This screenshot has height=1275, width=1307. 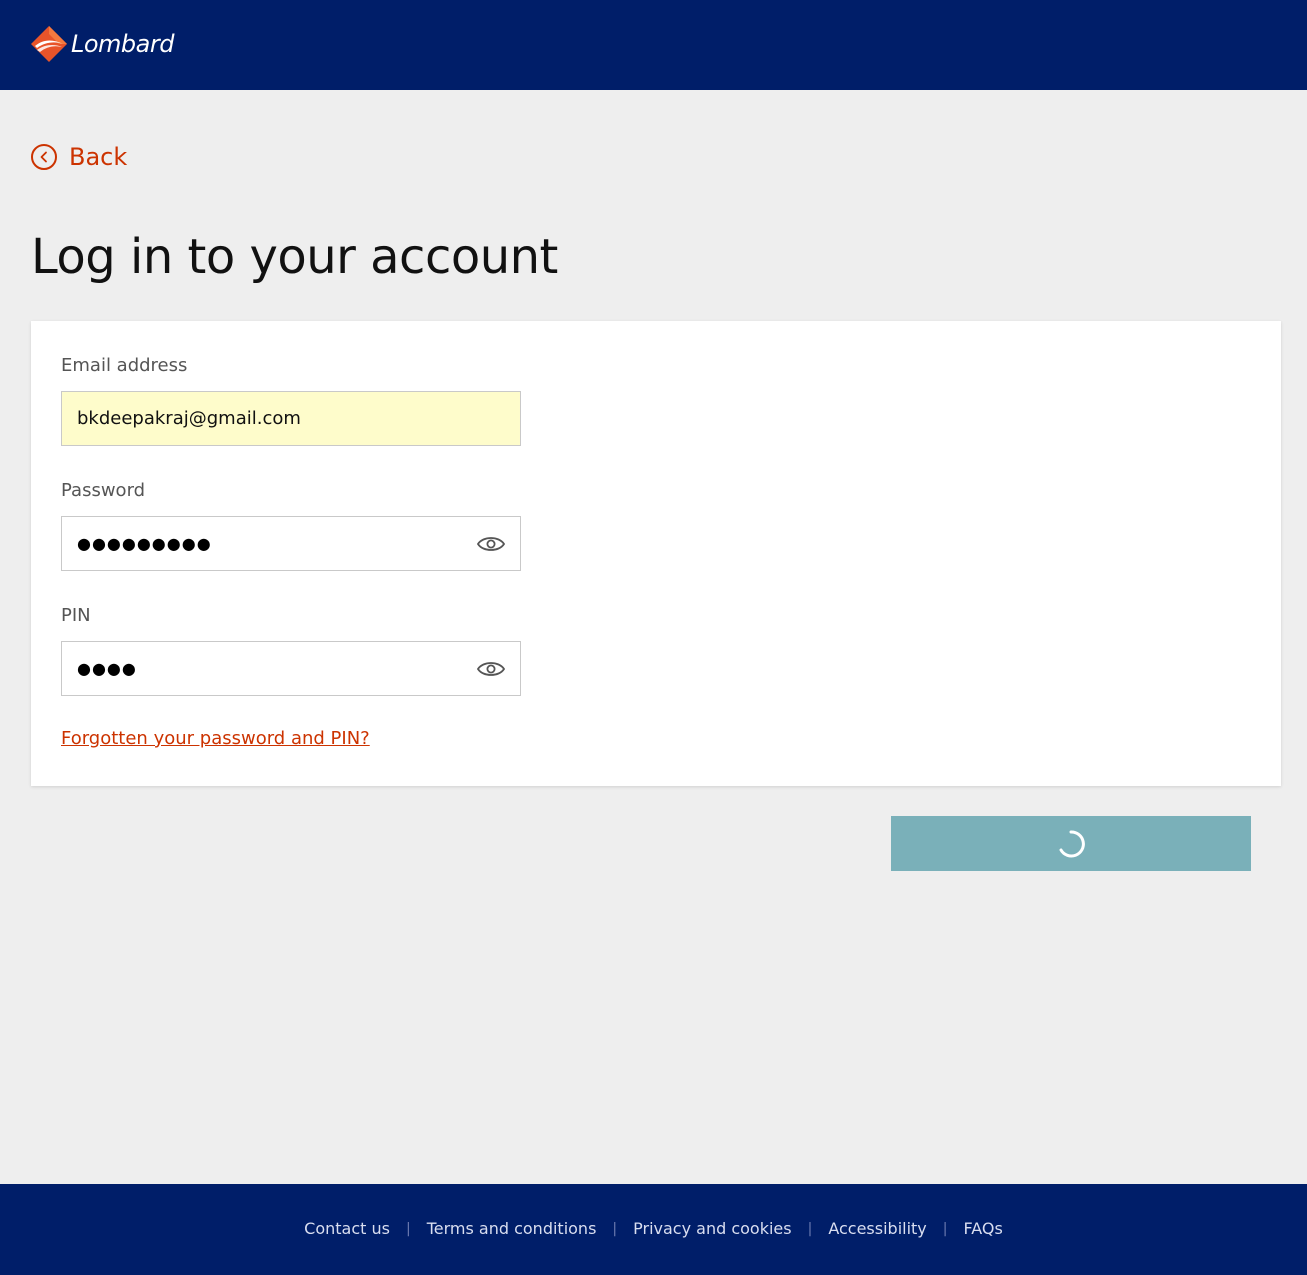 I want to click on password-label: Password, so click(x=103, y=490).